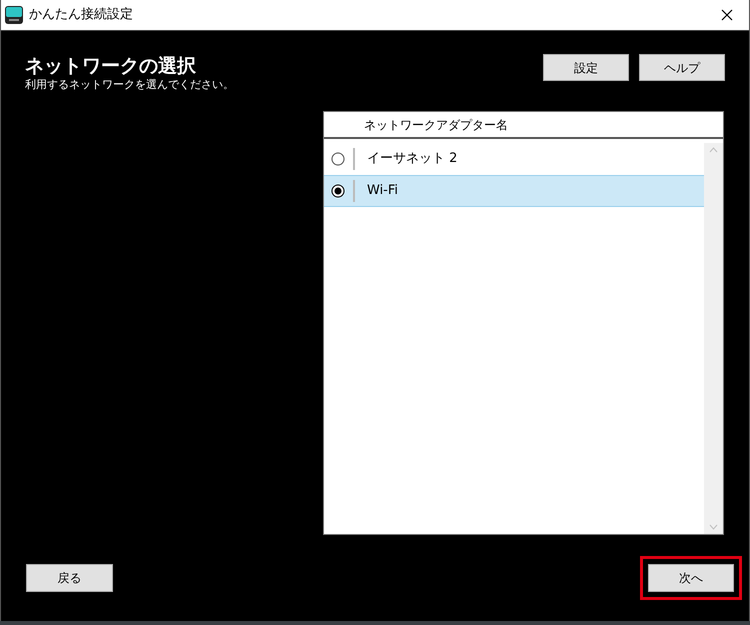 This screenshot has width=750, height=625. What do you see at coordinates (727, 15) in the screenshot?
I see `close-icon` at bounding box center [727, 15].